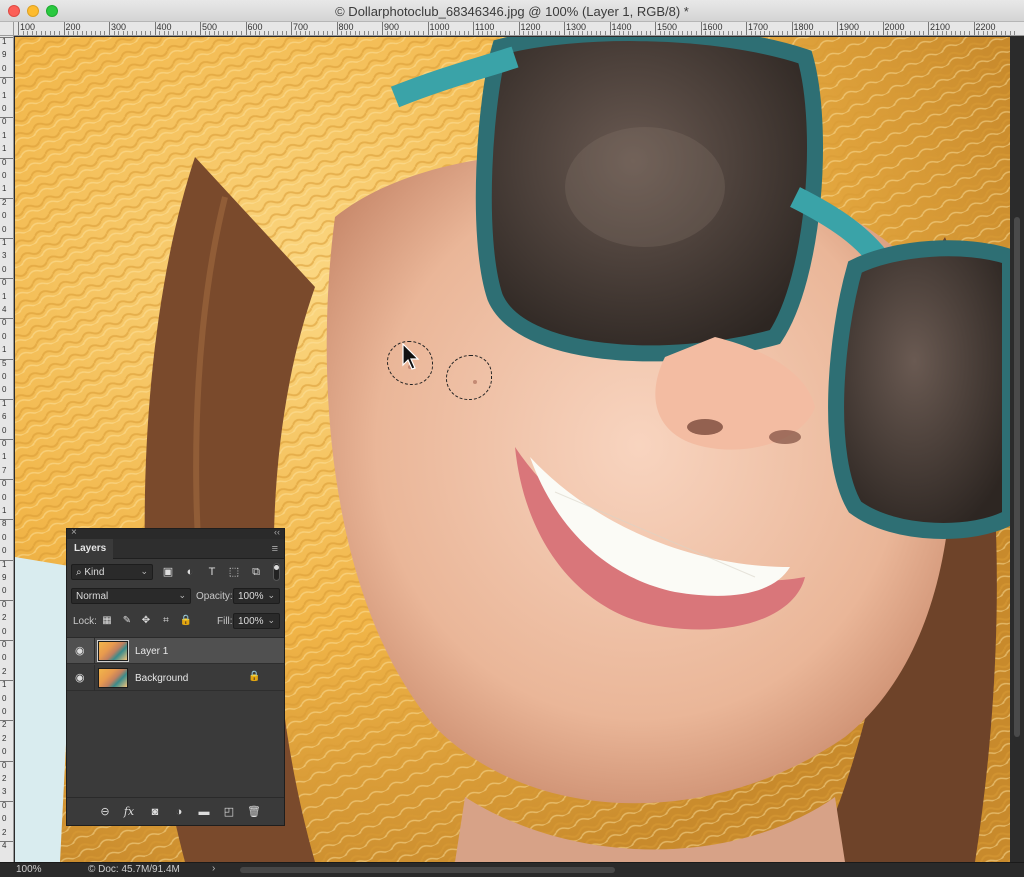 The image size is (1024, 877). I want to click on adjustment-filter-icon: ◐, so click(190, 572).